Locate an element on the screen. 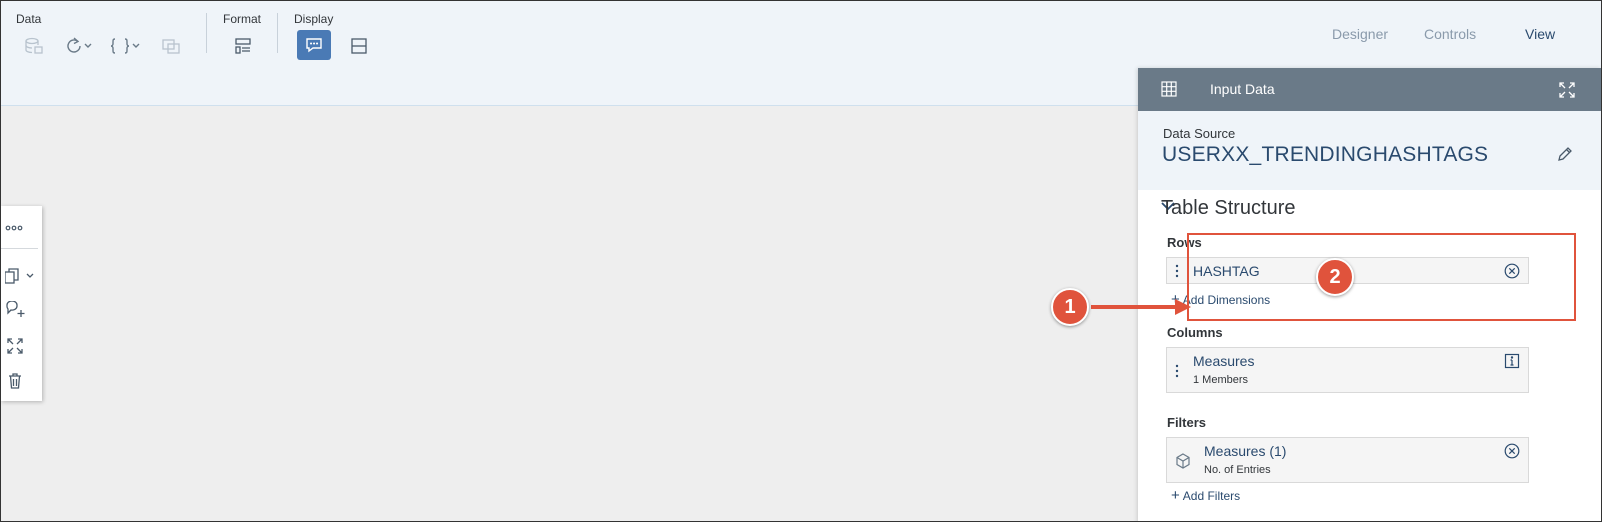 The height and width of the screenshot is (522, 1602). table-icon is located at coordinates (1169, 91).